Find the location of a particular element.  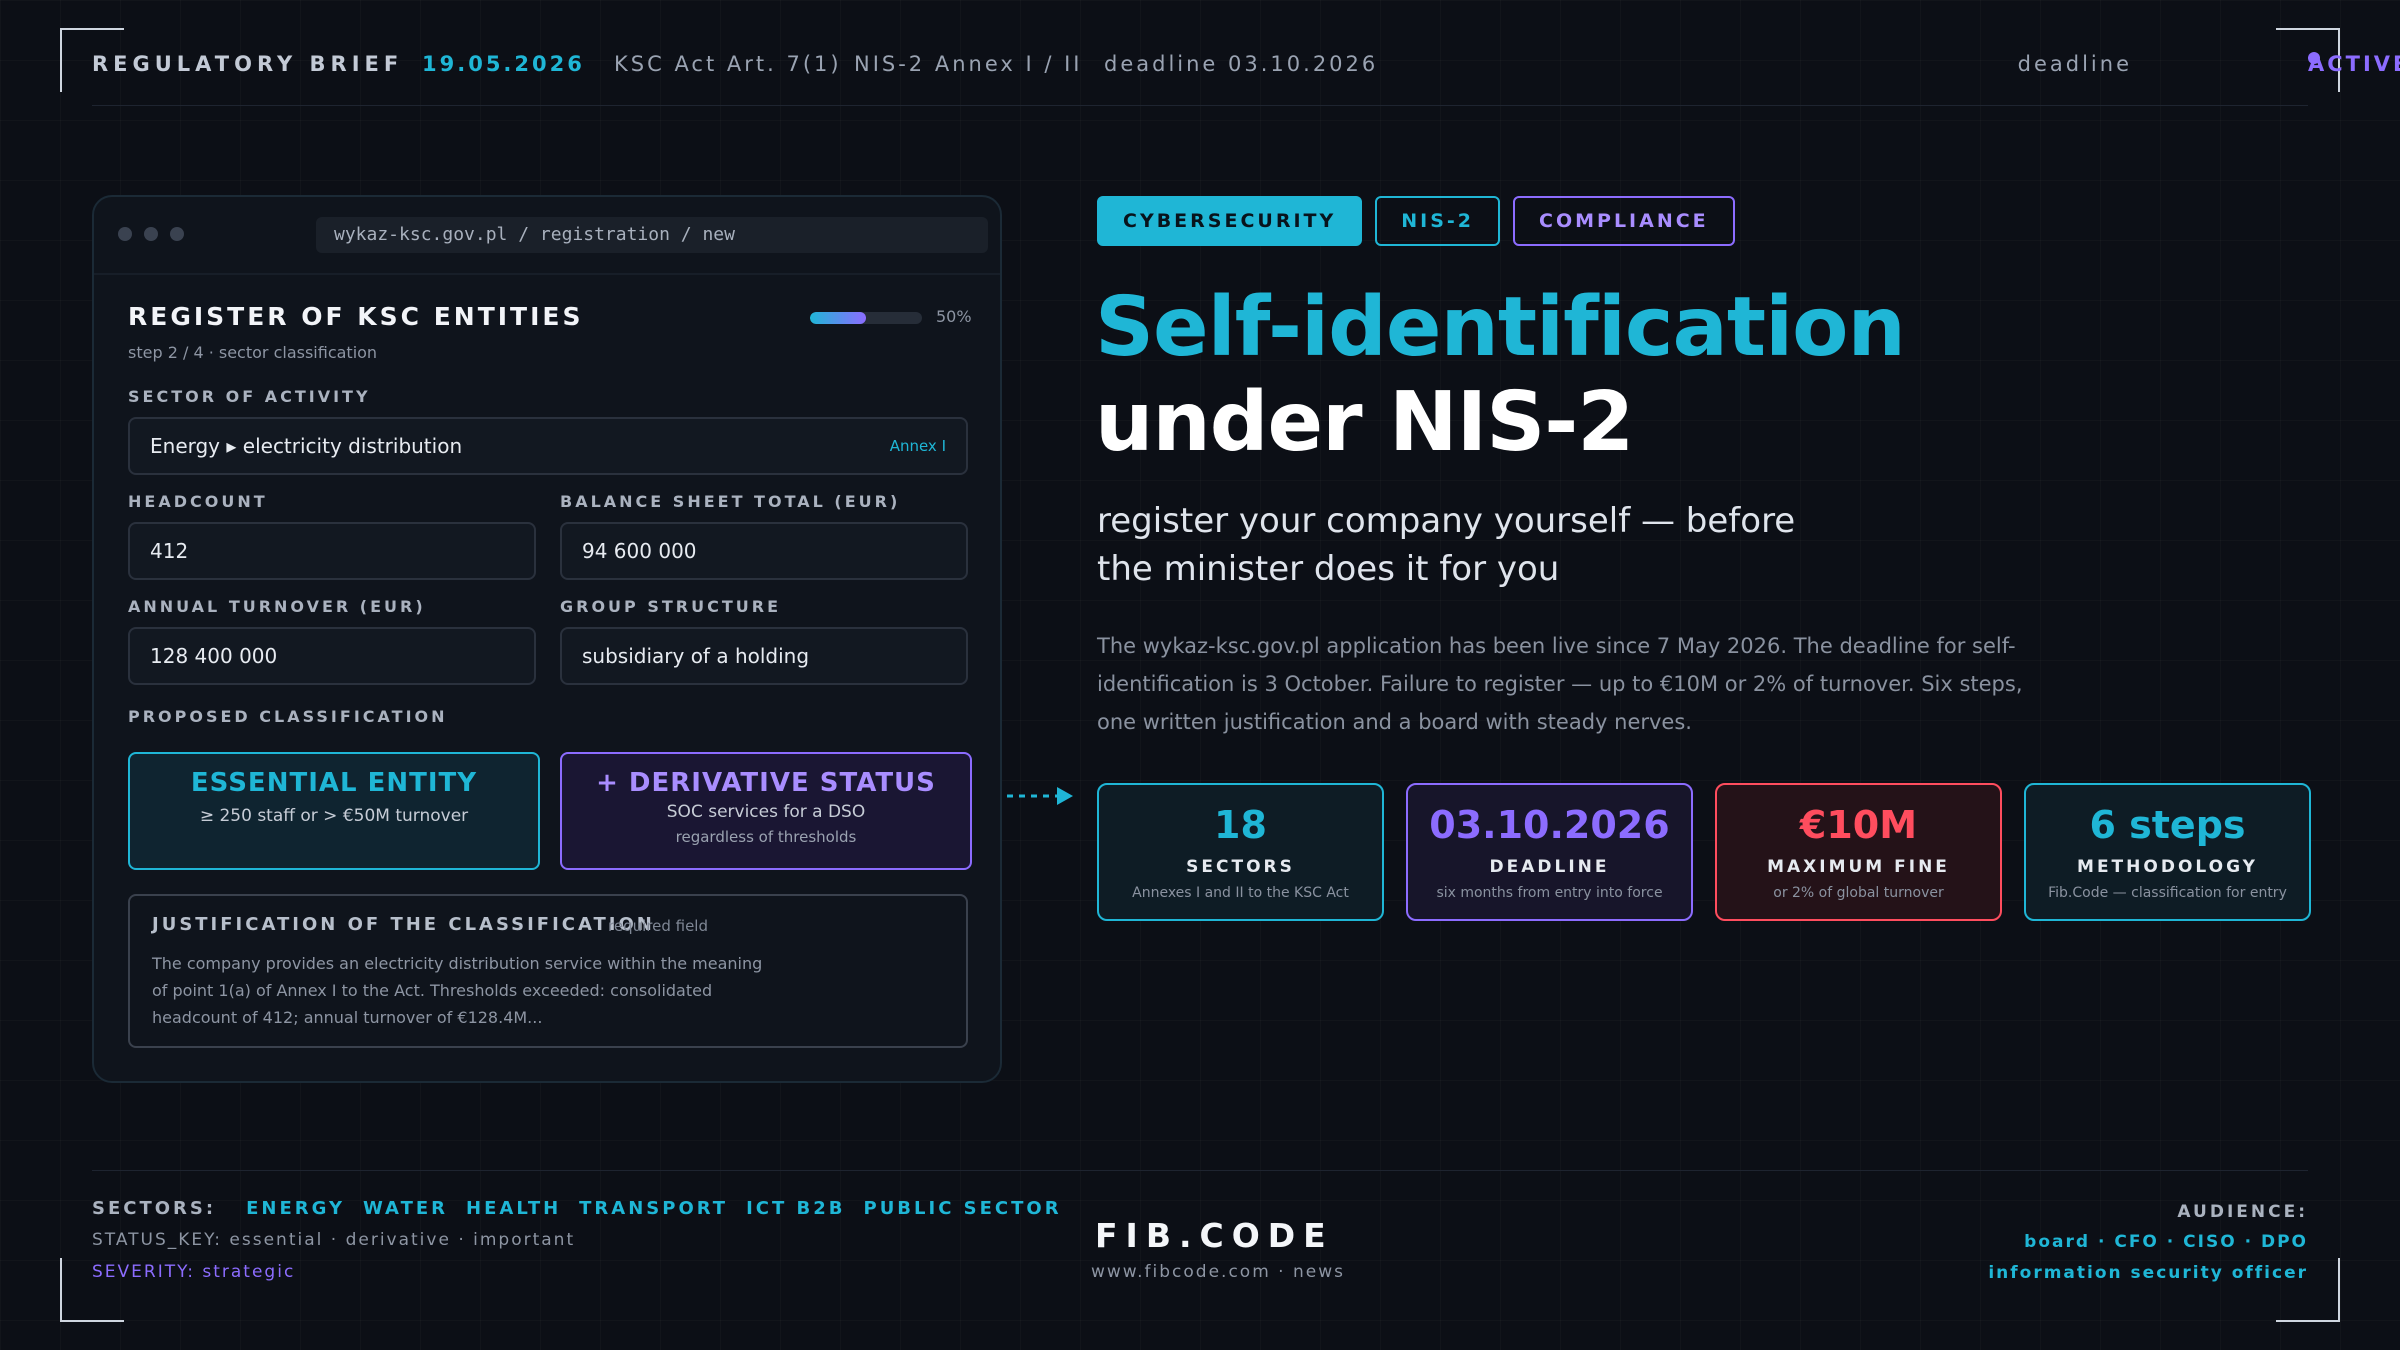

brief-title: REGULATORY BRIEF is located at coordinates (248, 64).